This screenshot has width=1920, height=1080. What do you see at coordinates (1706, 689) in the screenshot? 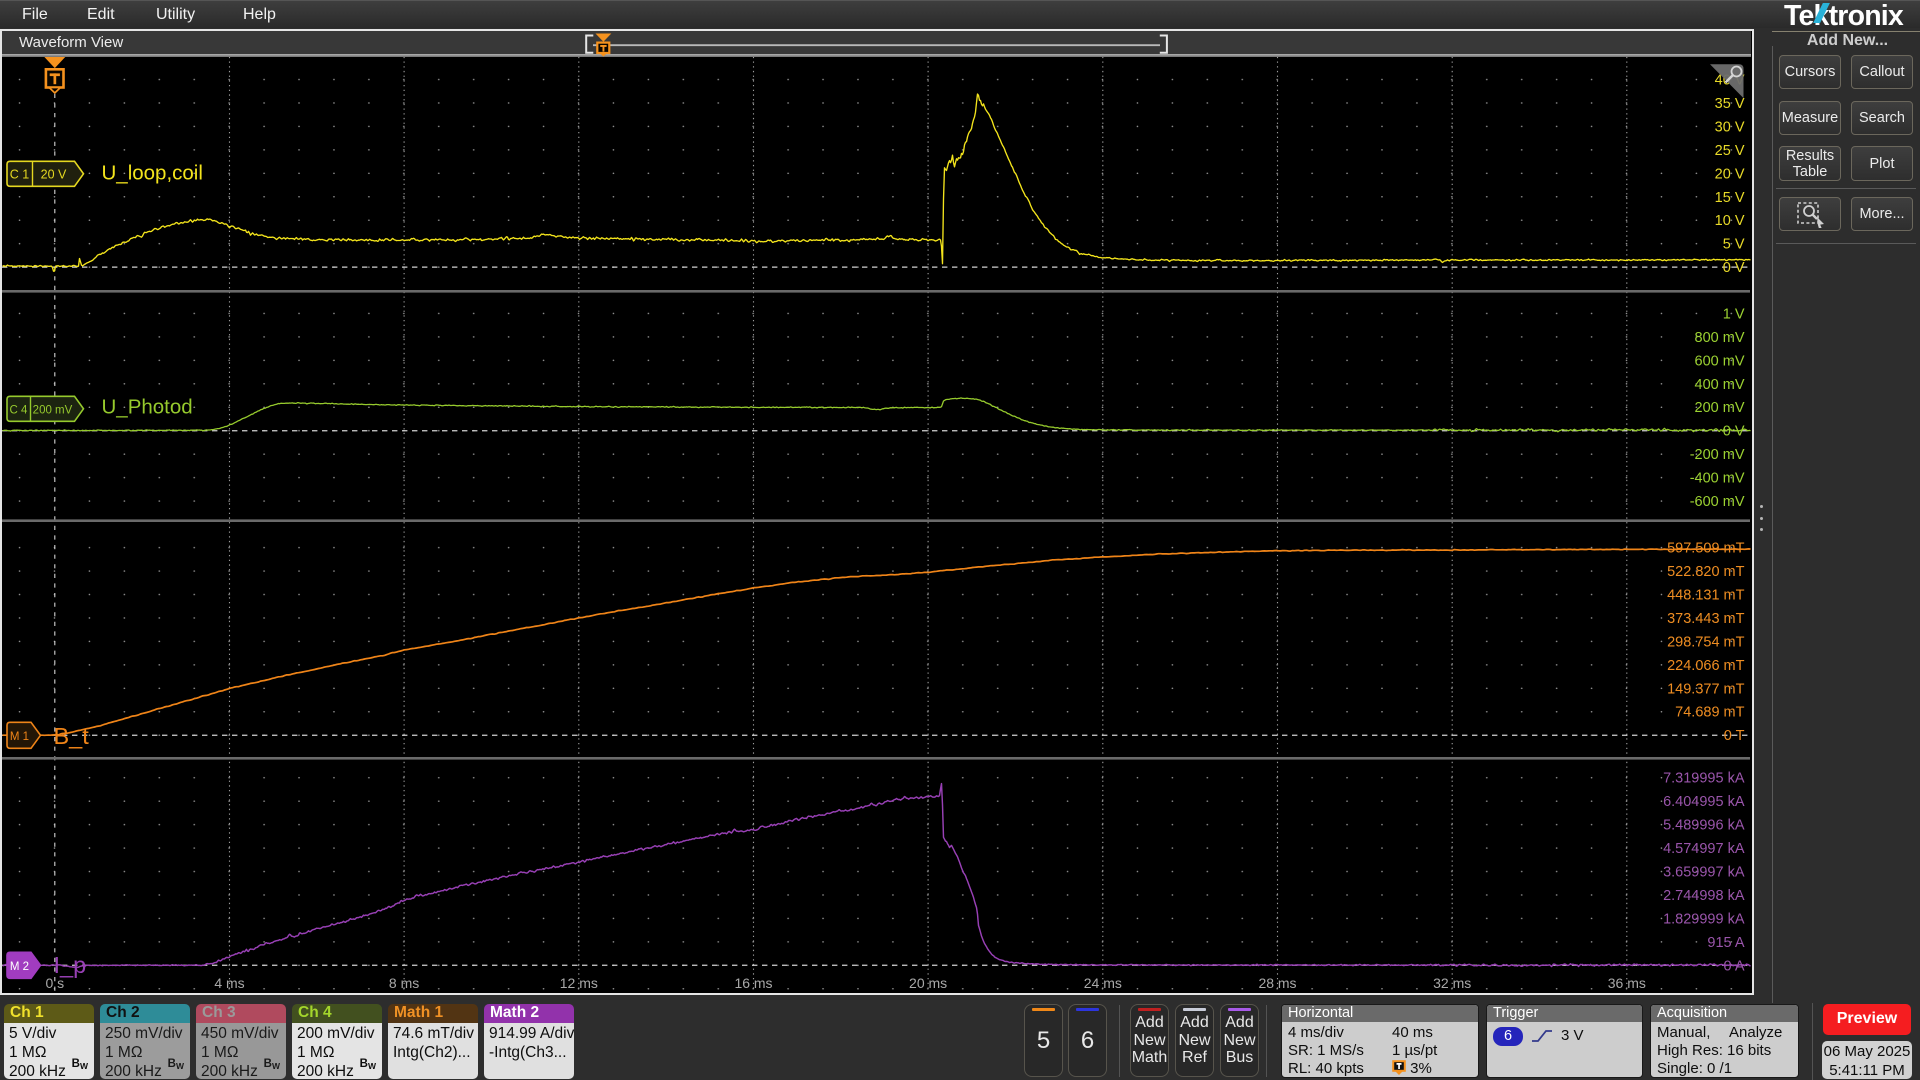
I see `svg-text: 149.377 mT` at bounding box center [1706, 689].